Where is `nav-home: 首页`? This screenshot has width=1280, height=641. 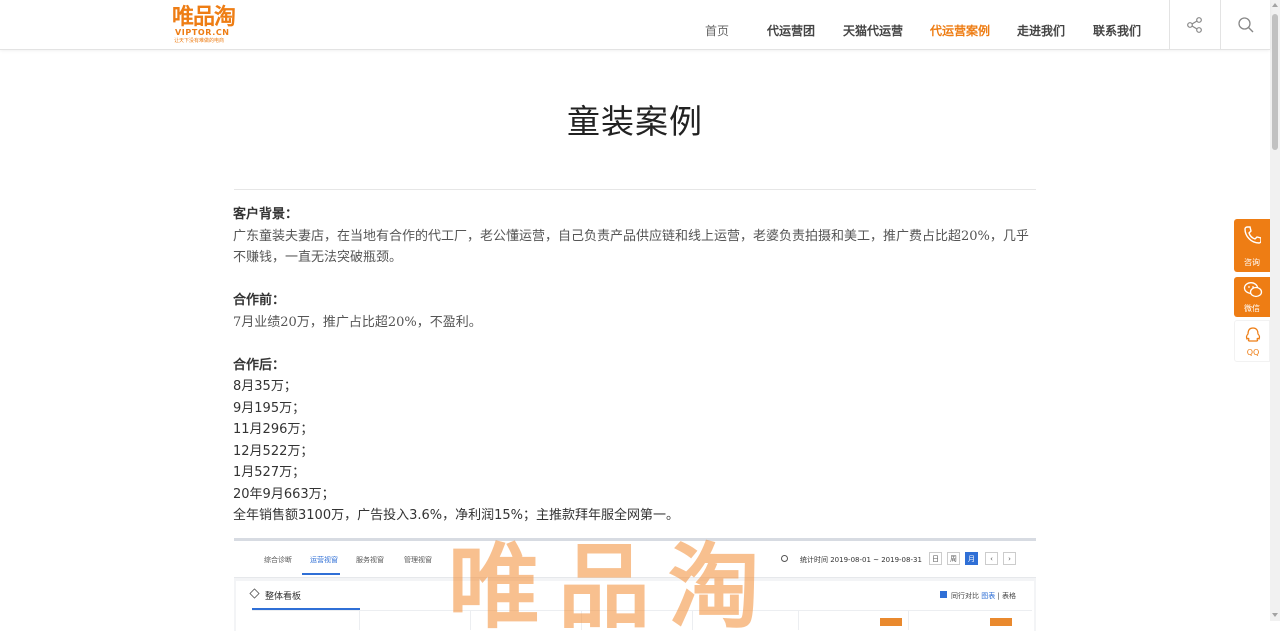
nav-home: 首页 is located at coordinates (717, 31).